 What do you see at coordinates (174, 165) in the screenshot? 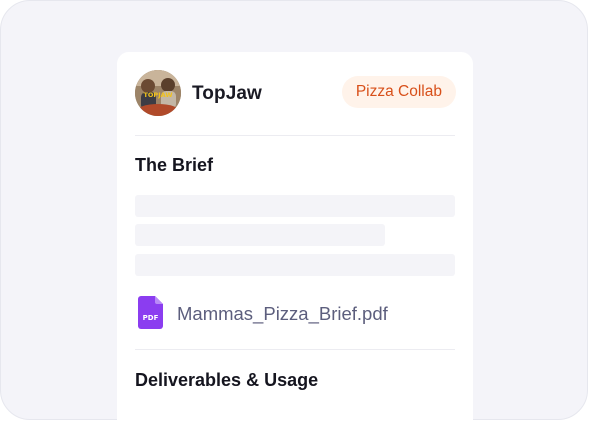
I see `brief-title: The Brief` at bounding box center [174, 165].